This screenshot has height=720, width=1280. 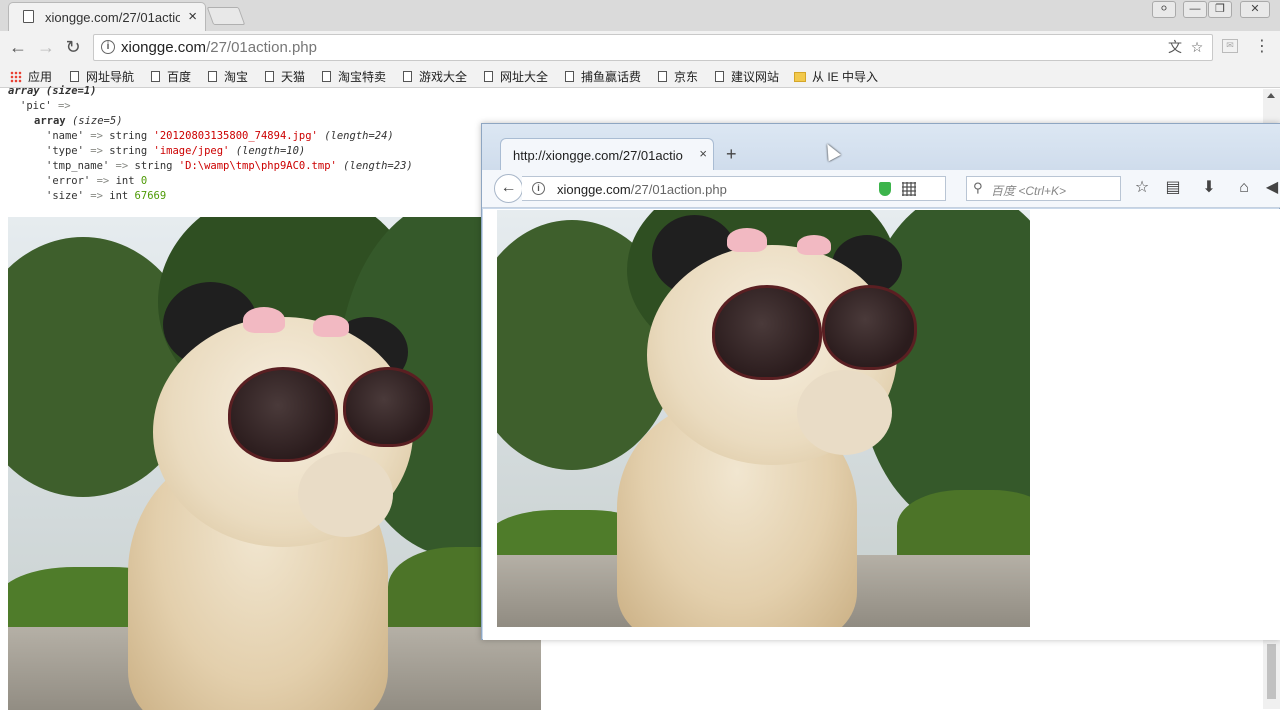 I want to click on firefox-tab: http://xiongge.com/27/01actio ×, so click(x=607, y=154).